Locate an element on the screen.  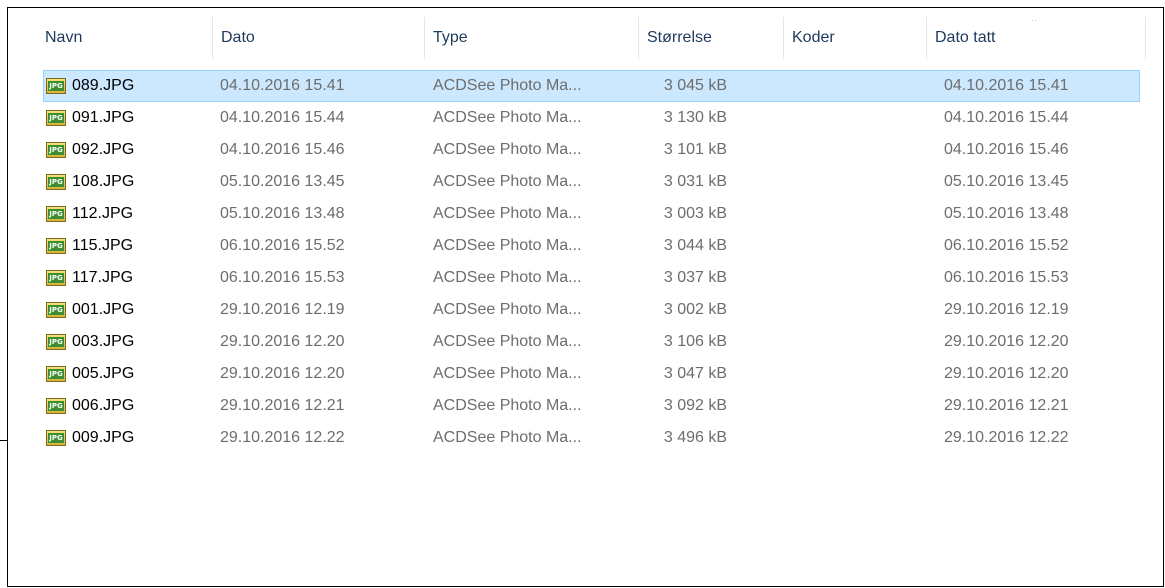
file-date-cell: 04.10.2016 15.44 is located at coordinates (282, 117).